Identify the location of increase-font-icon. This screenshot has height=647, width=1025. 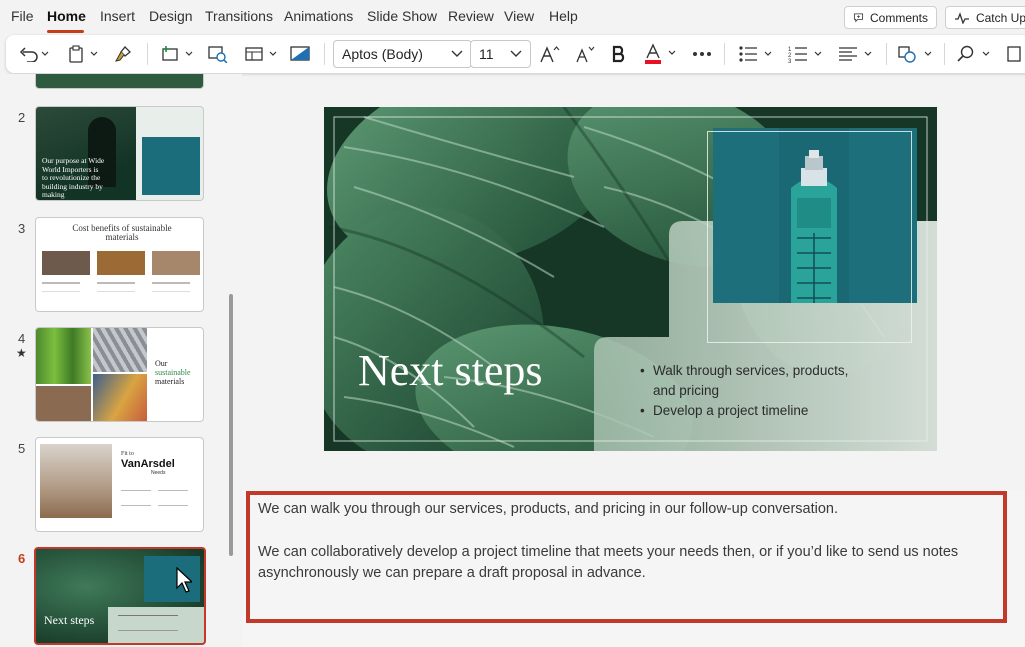
(550, 54).